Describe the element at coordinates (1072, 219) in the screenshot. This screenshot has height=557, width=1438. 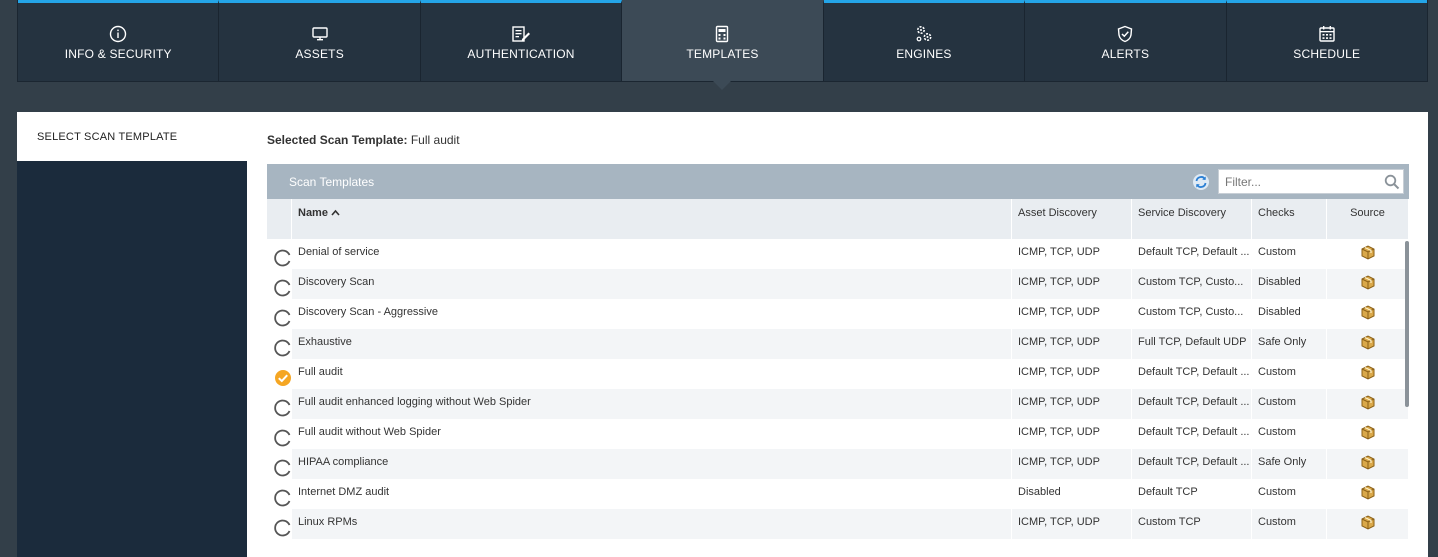
I see `column-header-asset-discovery: Asset Discovery` at that location.